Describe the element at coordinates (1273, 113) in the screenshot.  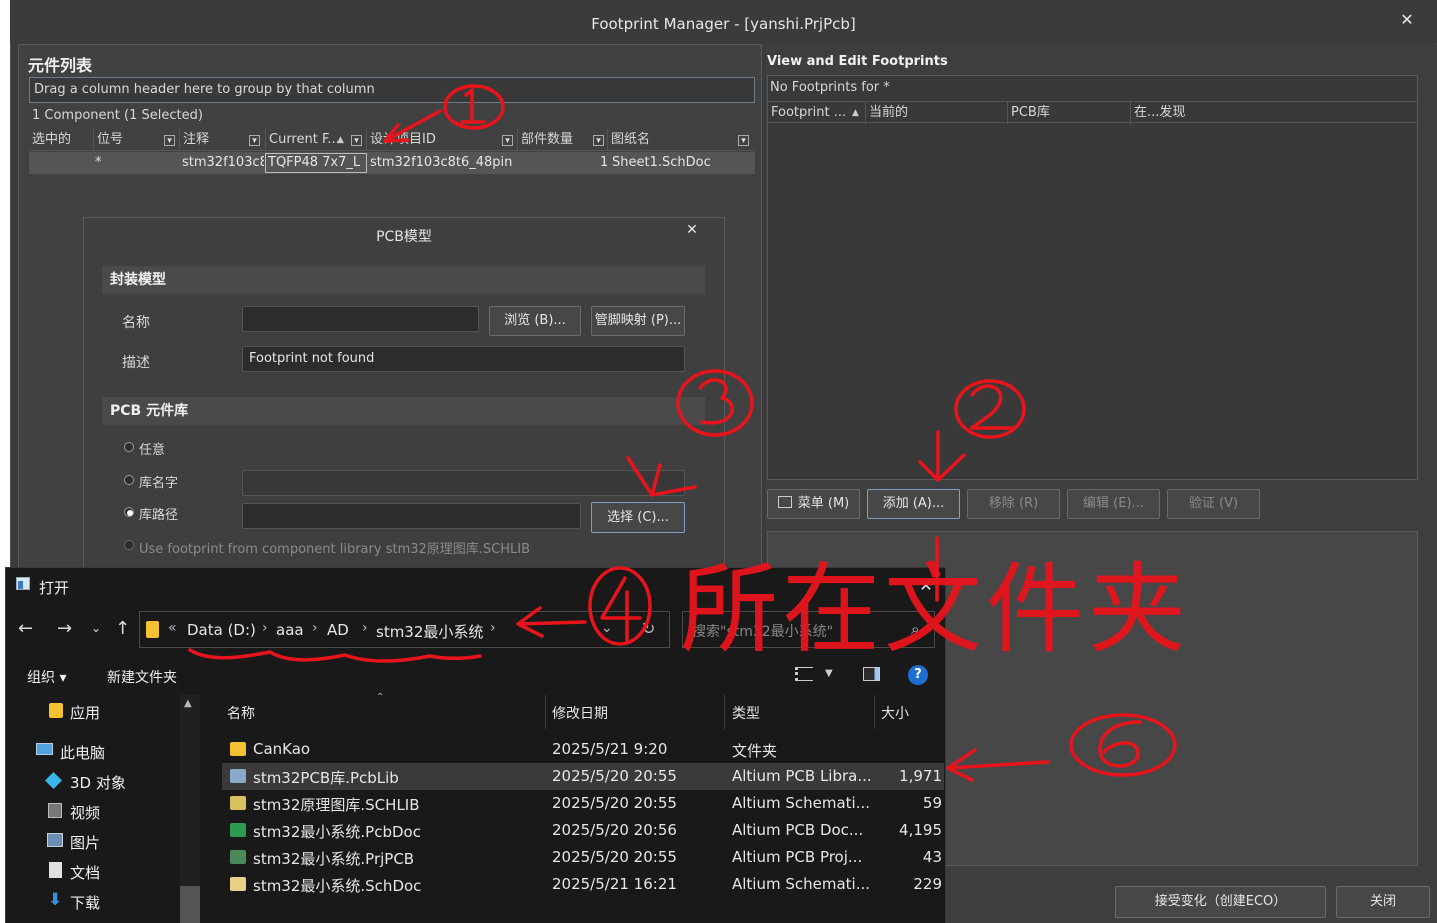
I see `column-found-in: 在...发现` at that location.